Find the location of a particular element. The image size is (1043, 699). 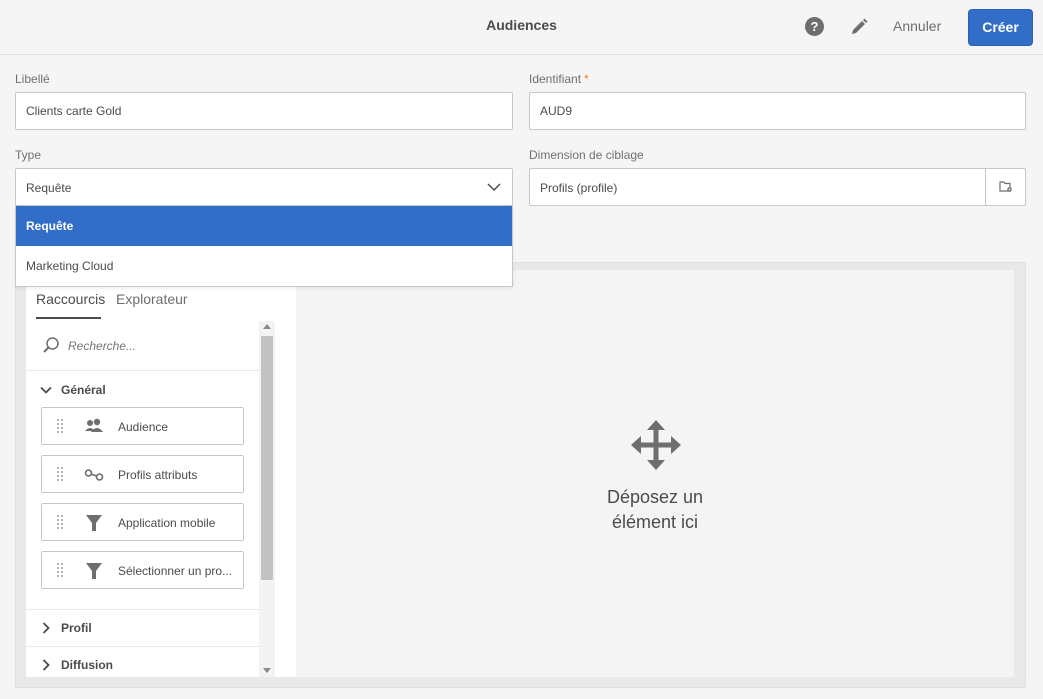

scroll-up-arrow-icon is located at coordinates (267, 326).